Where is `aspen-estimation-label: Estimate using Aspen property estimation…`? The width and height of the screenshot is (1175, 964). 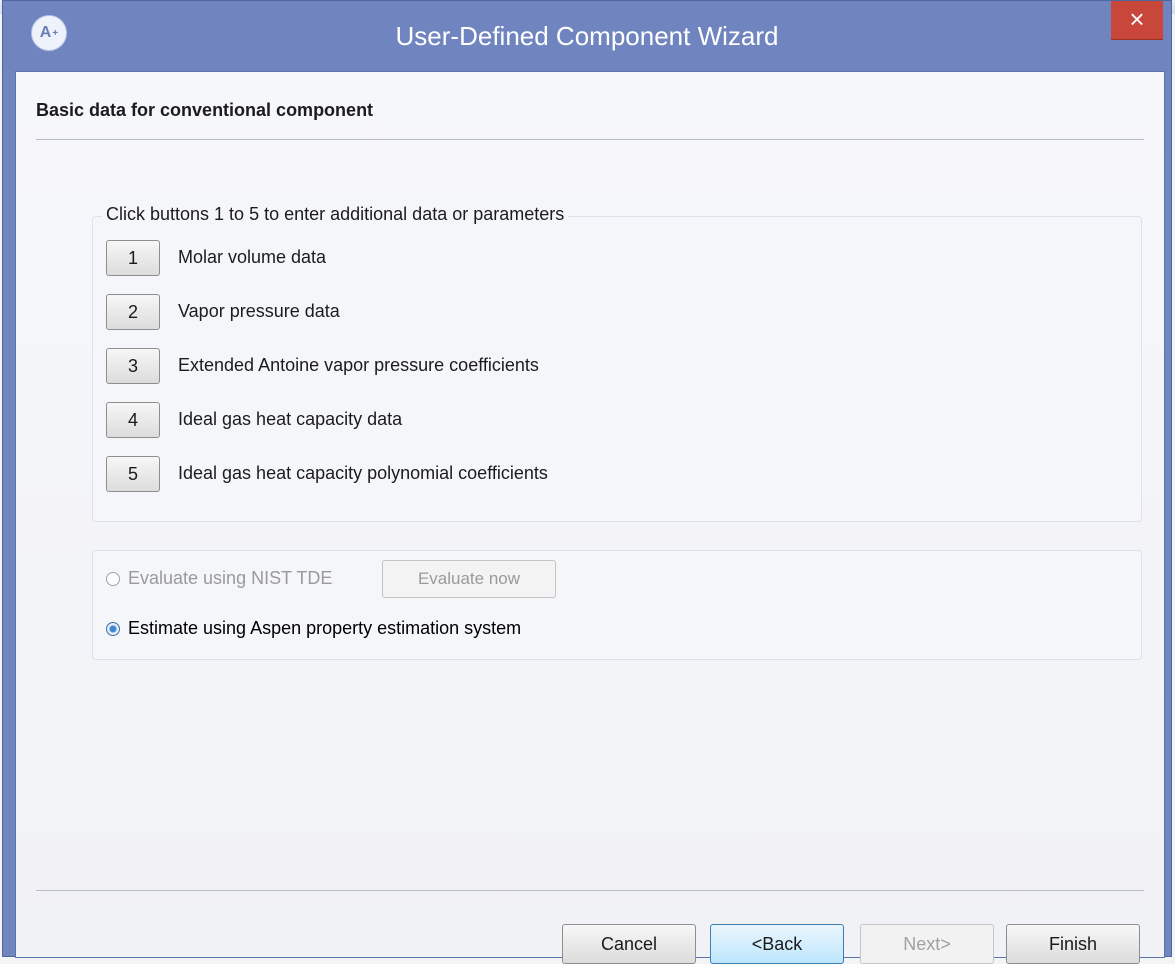
aspen-estimation-label: Estimate using Aspen property estimation… is located at coordinates (325, 628).